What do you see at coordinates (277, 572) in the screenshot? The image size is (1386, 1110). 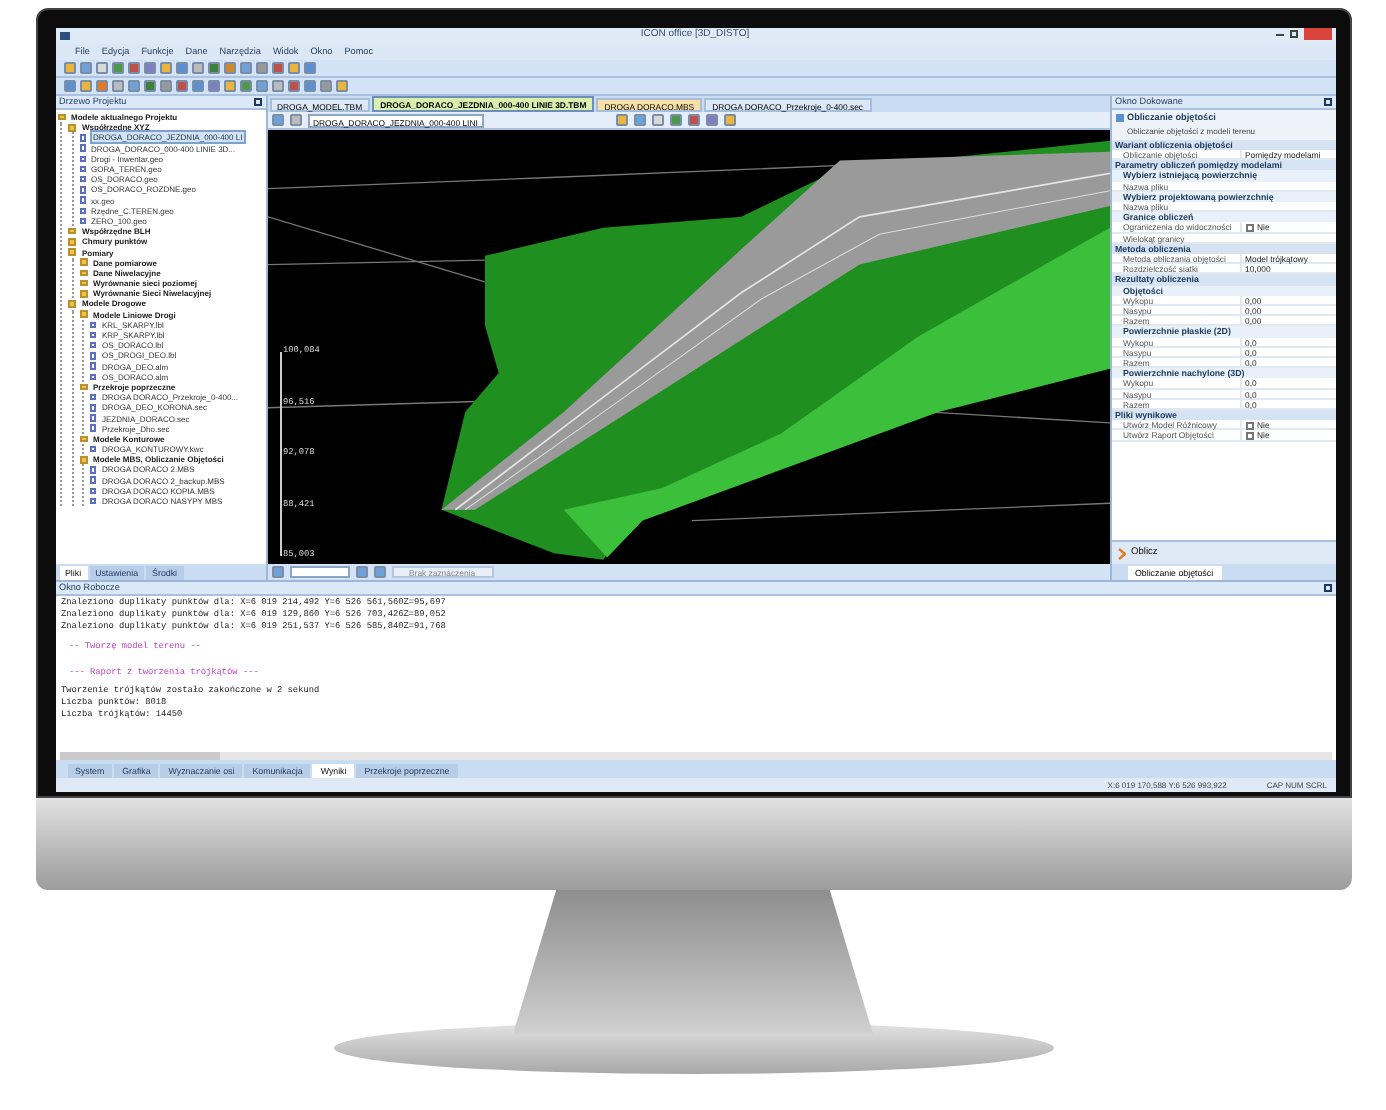 I see `toolbar-icon` at bounding box center [277, 572].